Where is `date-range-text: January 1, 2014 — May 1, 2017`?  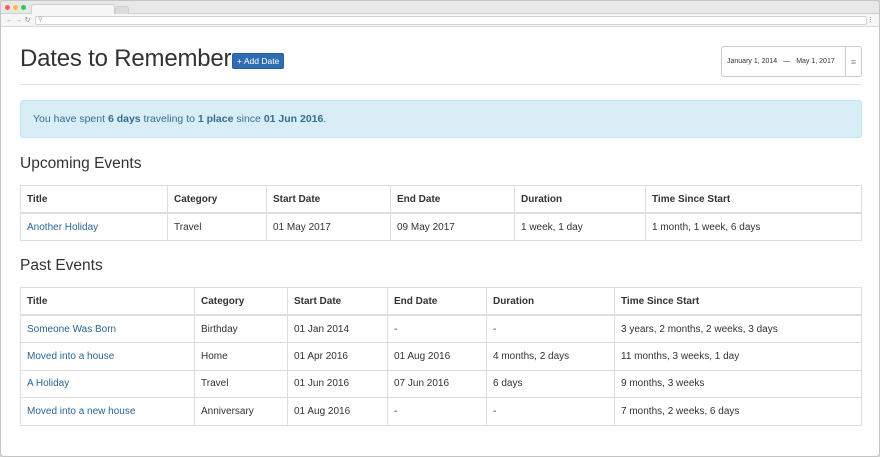 date-range-text: January 1, 2014 — May 1, 2017 is located at coordinates (783, 61).